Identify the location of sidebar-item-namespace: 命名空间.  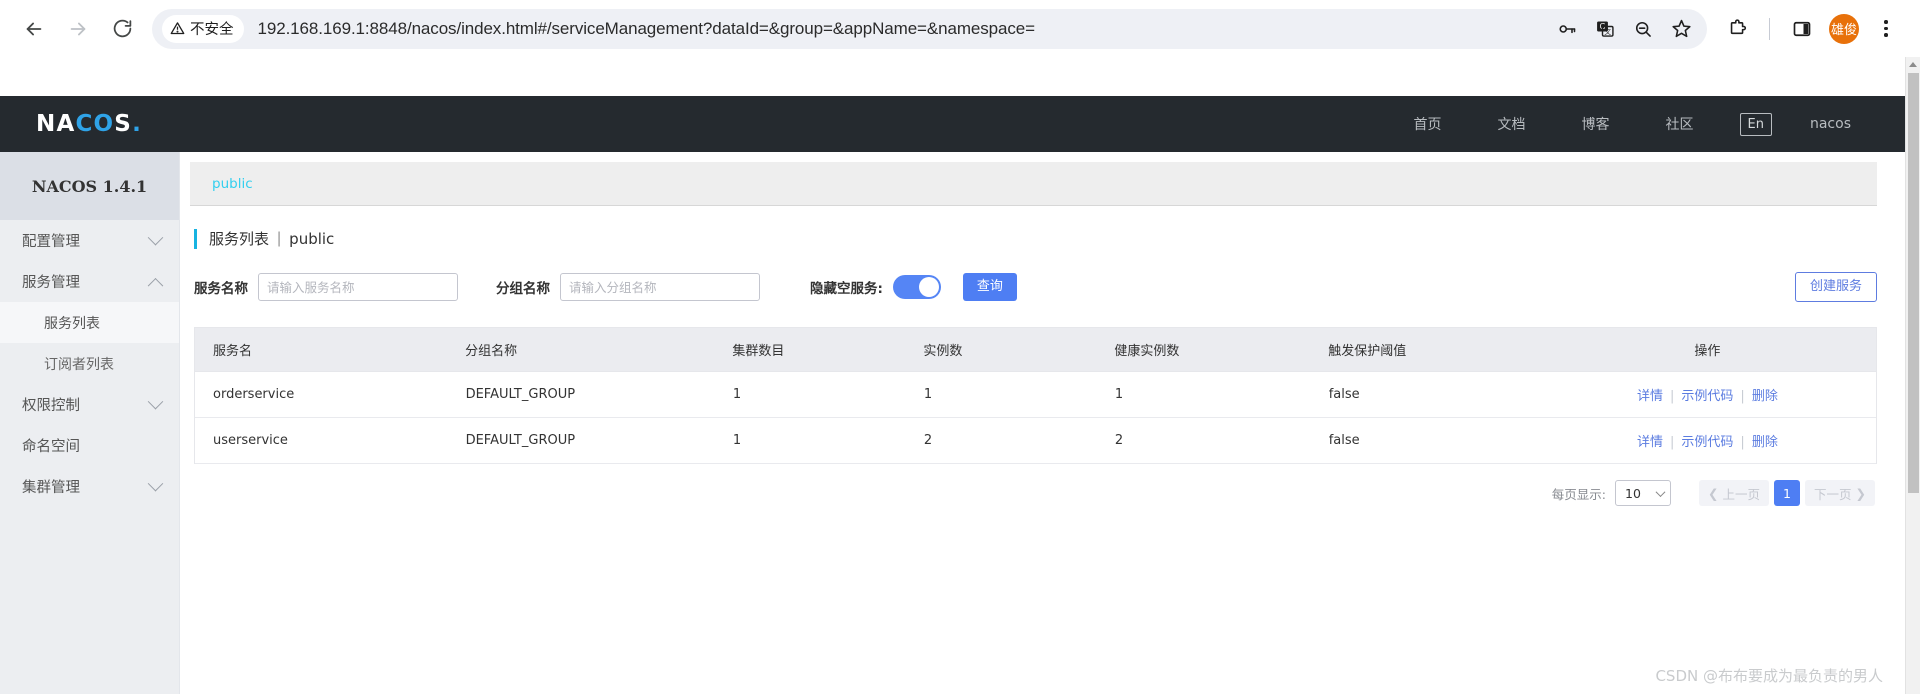
(89, 445).